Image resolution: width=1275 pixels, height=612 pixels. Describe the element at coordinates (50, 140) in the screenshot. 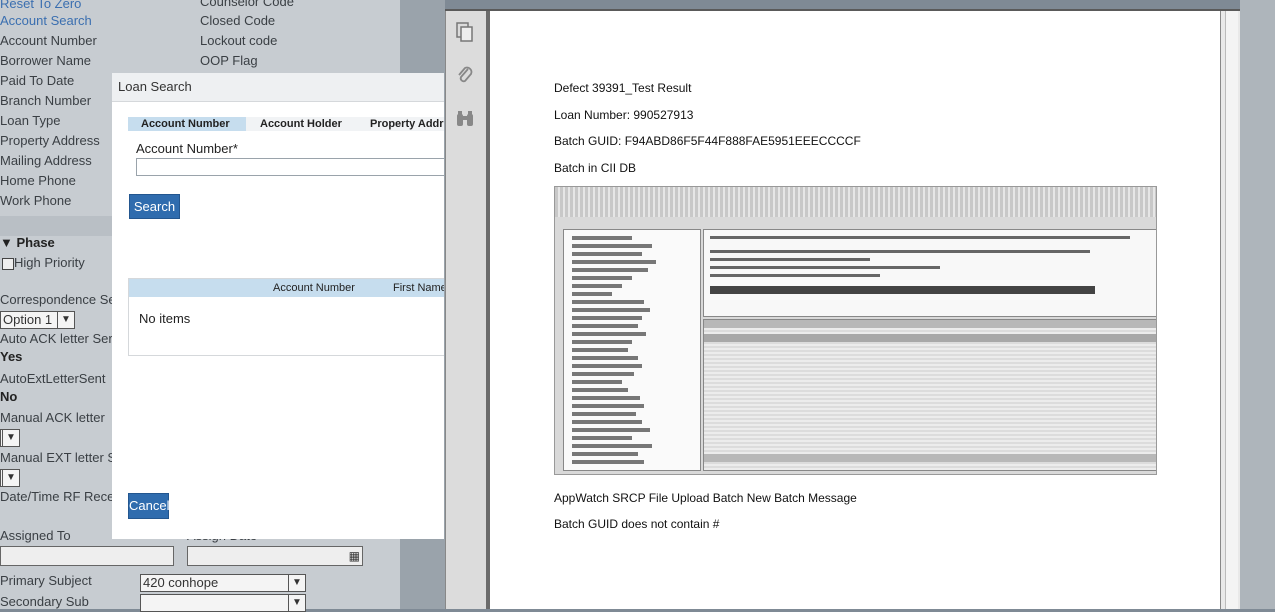

I see `label-property-address: Property Address` at that location.